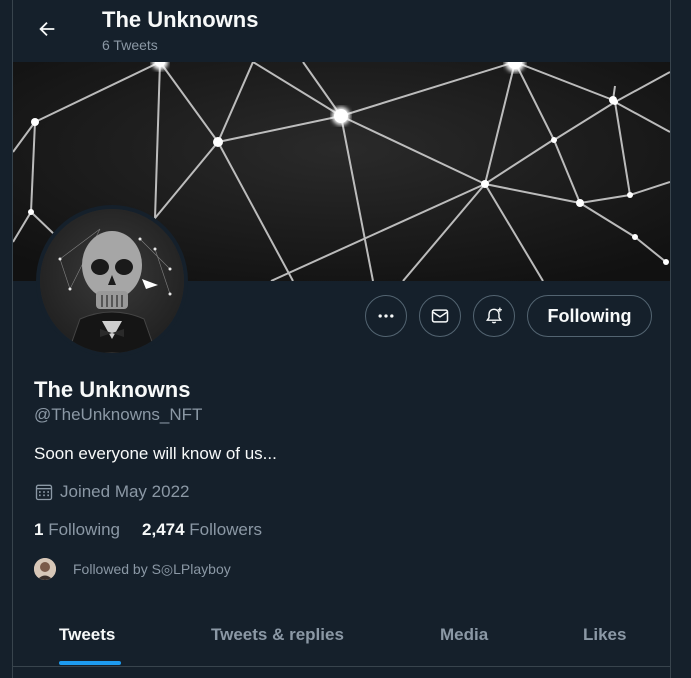  What do you see at coordinates (226, 529) in the screenshot?
I see `followers-label: Followers` at bounding box center [226, 529].